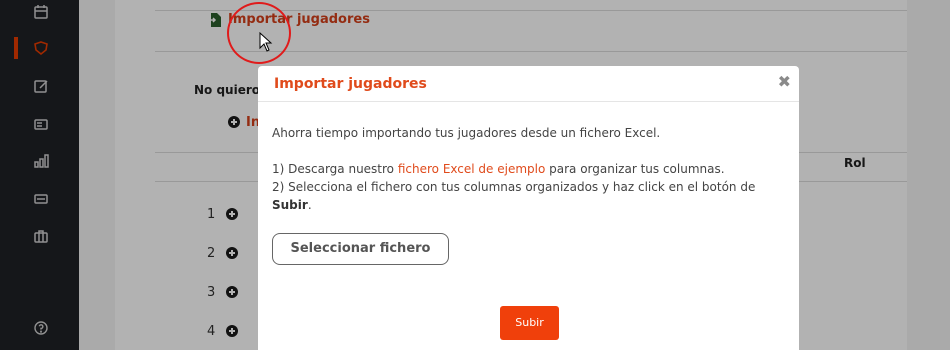  What do you see at coordinates (290, 205) in the screenshot?
I see `step2-bold: Subir` at bounding box center [290, 205].